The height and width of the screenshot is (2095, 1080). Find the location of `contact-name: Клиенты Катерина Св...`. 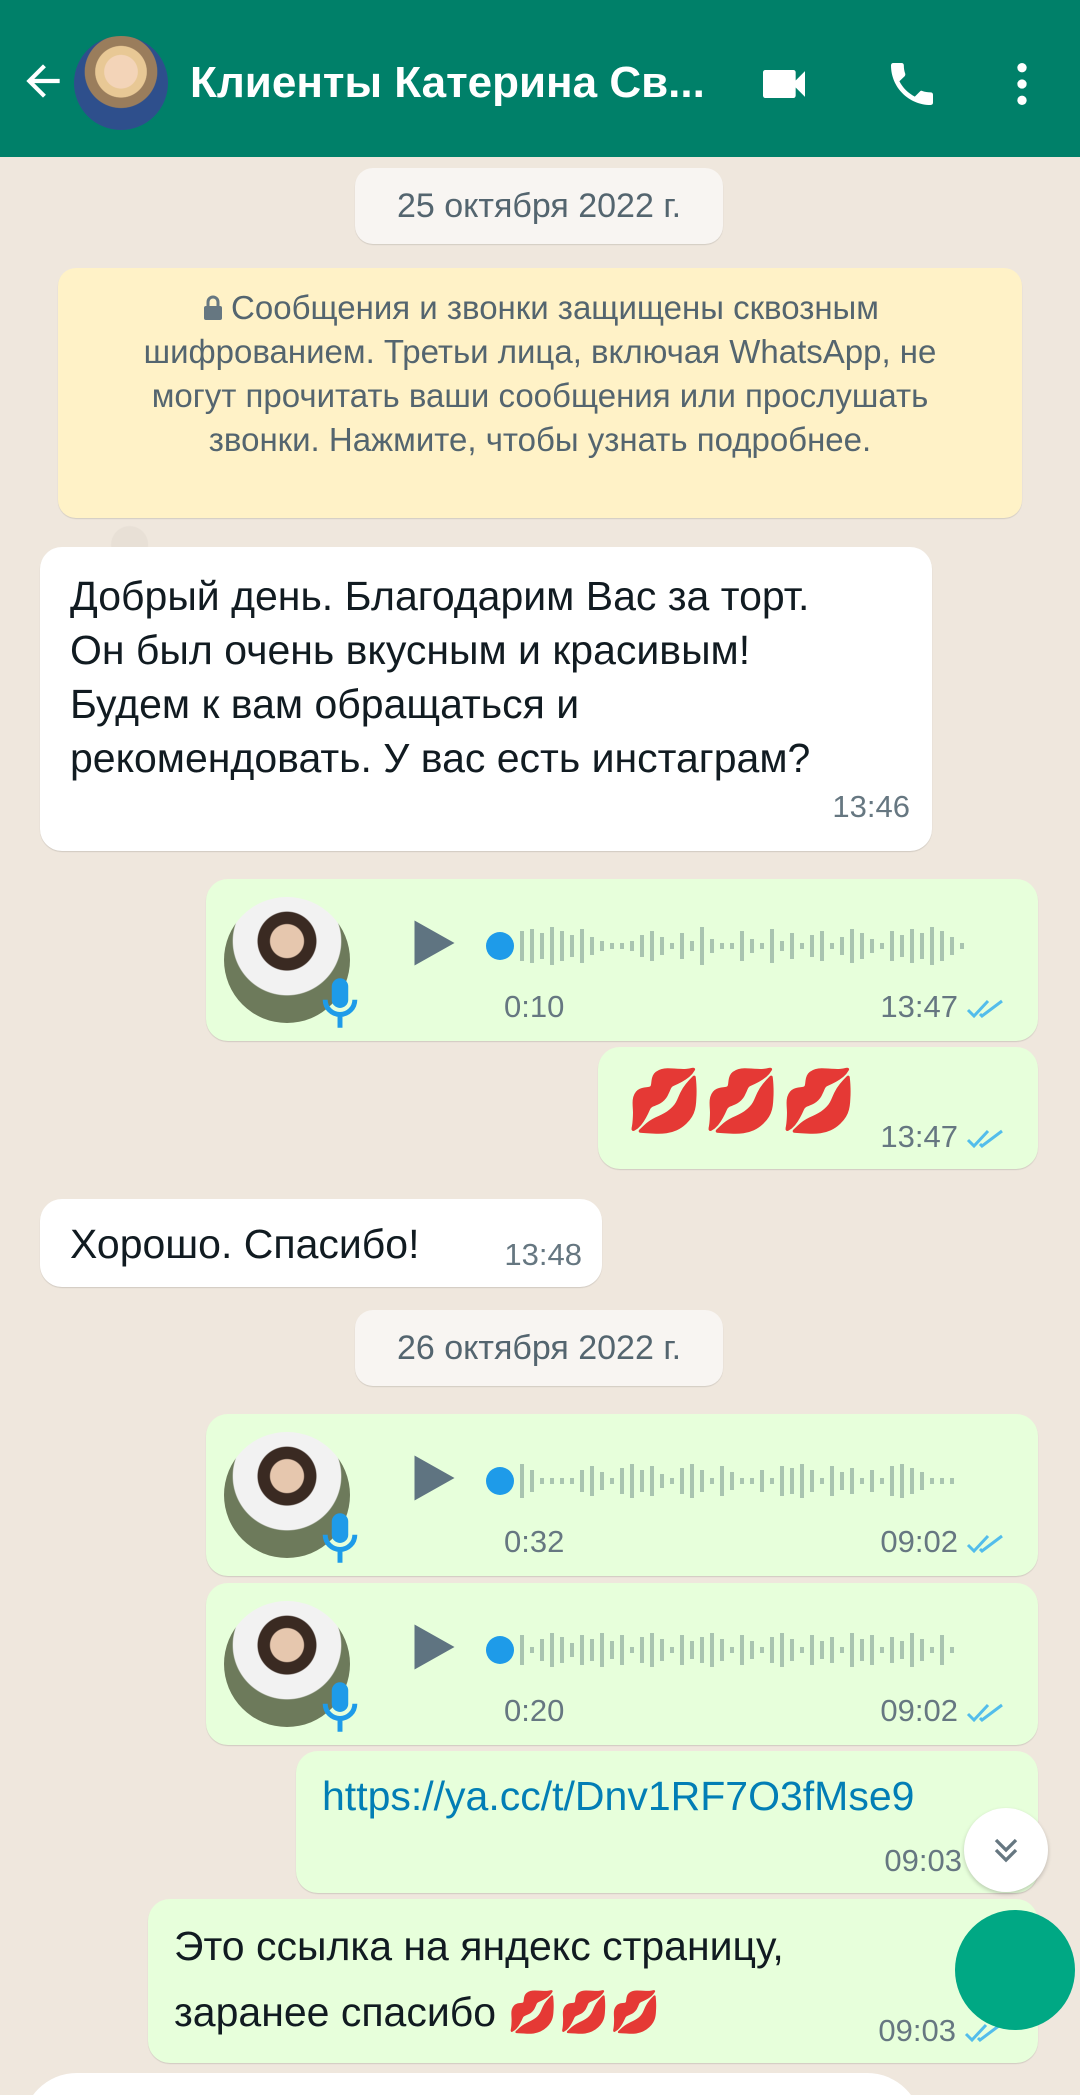

contact-name: Клиенты Катерина Св... is located at coordinates (455, 83).